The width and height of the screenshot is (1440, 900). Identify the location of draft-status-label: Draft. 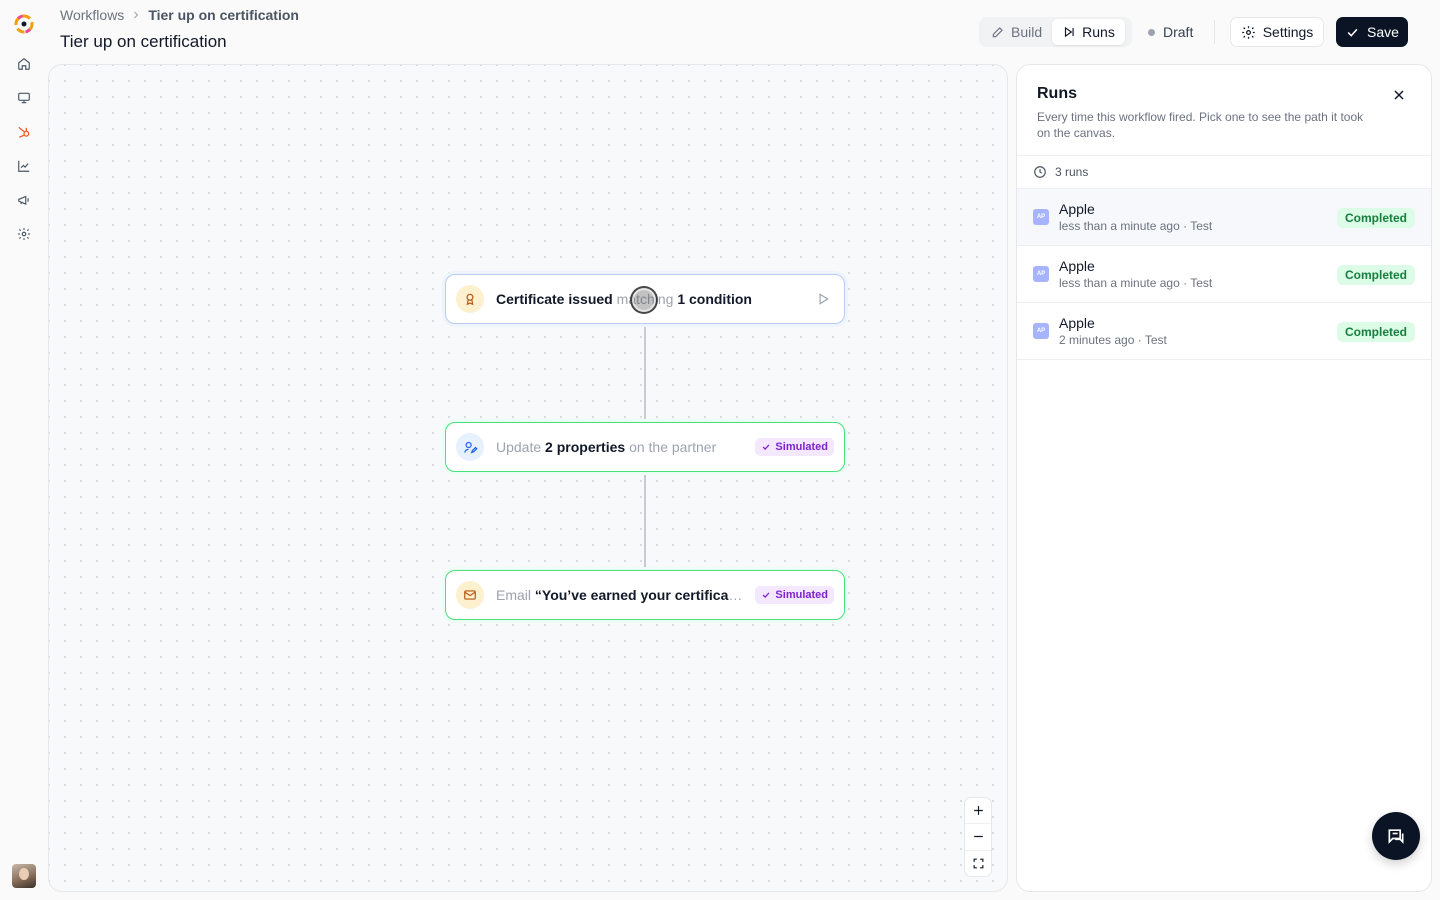
(1178, 32).